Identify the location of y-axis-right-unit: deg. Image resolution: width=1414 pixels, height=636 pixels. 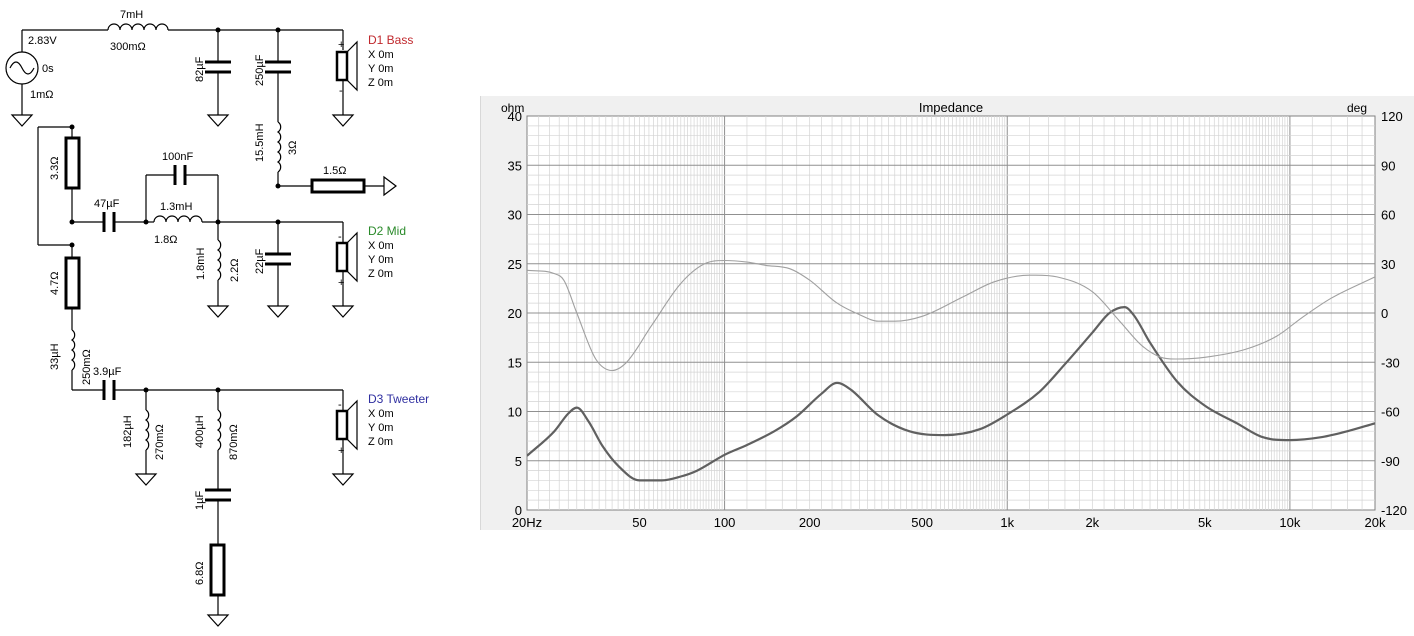
(1357, 108).